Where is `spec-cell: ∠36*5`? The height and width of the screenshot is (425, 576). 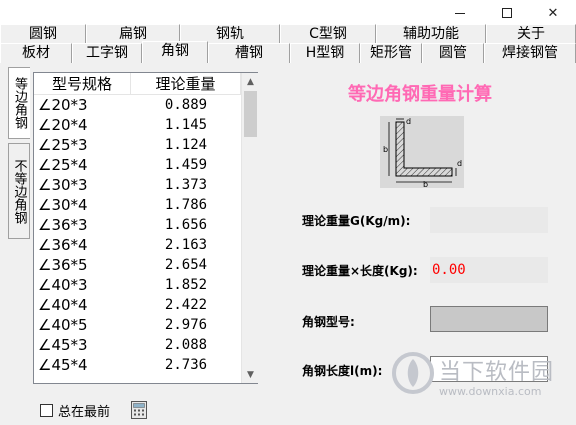
spec-cell: ∠36*5 is located at coordinates (63, 265).